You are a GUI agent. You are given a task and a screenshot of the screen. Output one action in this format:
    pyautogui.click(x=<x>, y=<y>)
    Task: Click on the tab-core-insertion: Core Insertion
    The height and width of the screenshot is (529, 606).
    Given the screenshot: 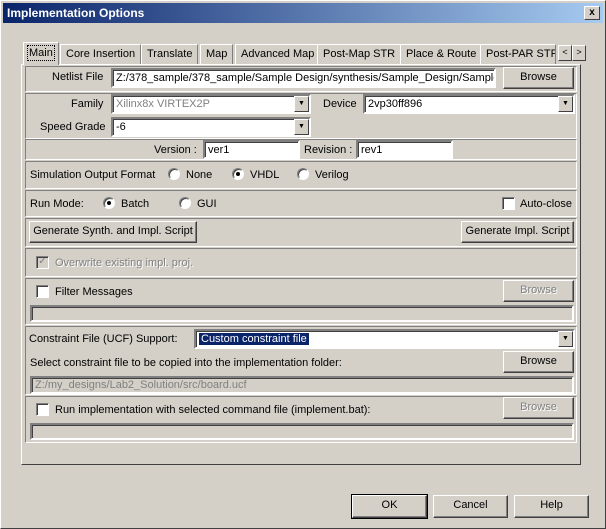 What is the action you would take?
    pyautogui.click(x=101, y=54)
    